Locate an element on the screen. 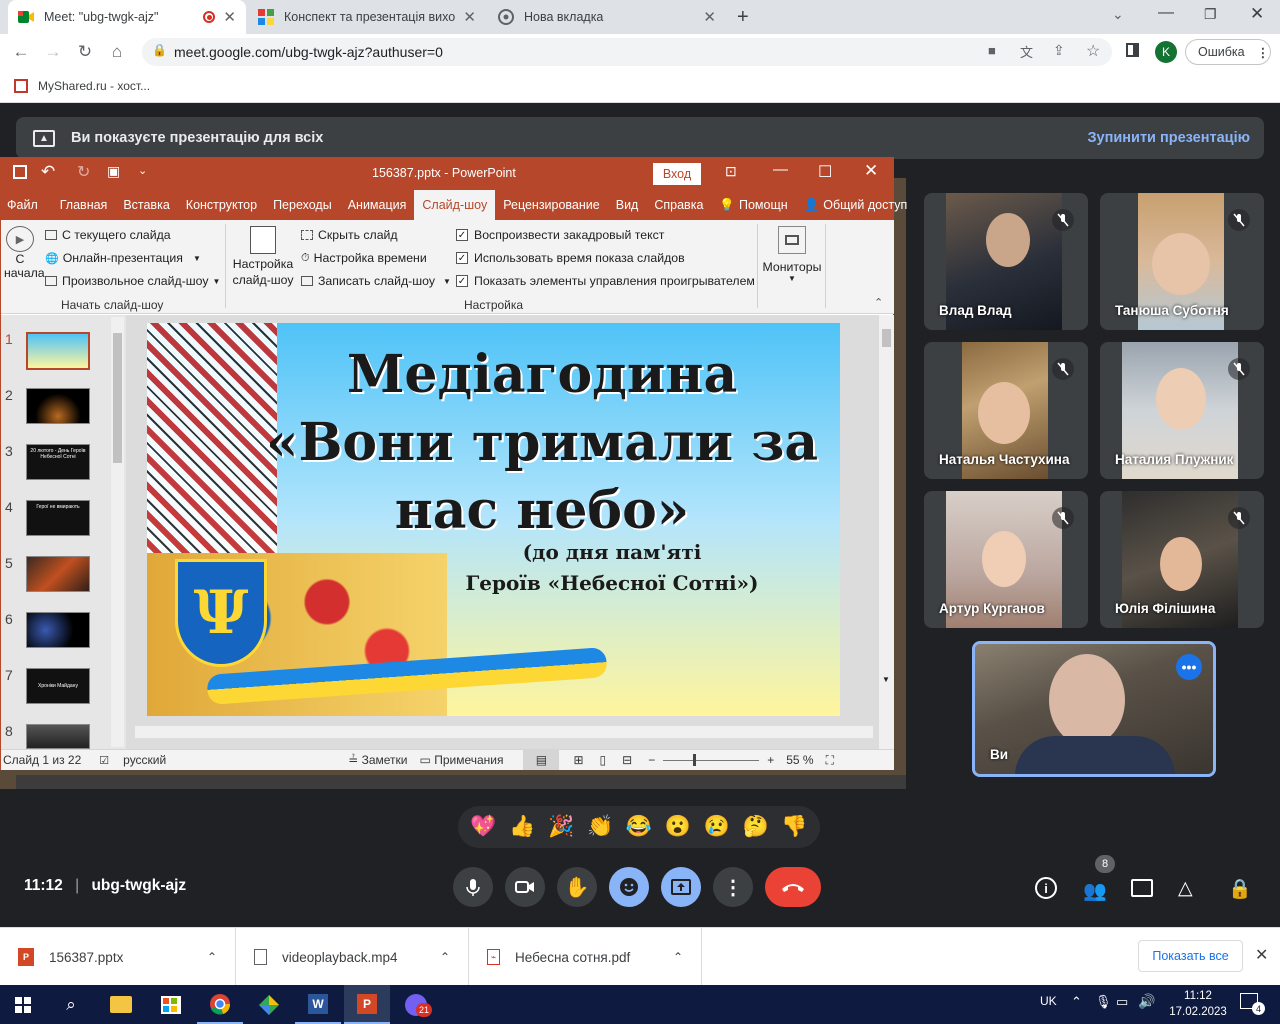 The image size is (1280, 1024). custom-slideshow-button: Произвольное слайд-шоу ▼ is located at coordinates (132, 281).